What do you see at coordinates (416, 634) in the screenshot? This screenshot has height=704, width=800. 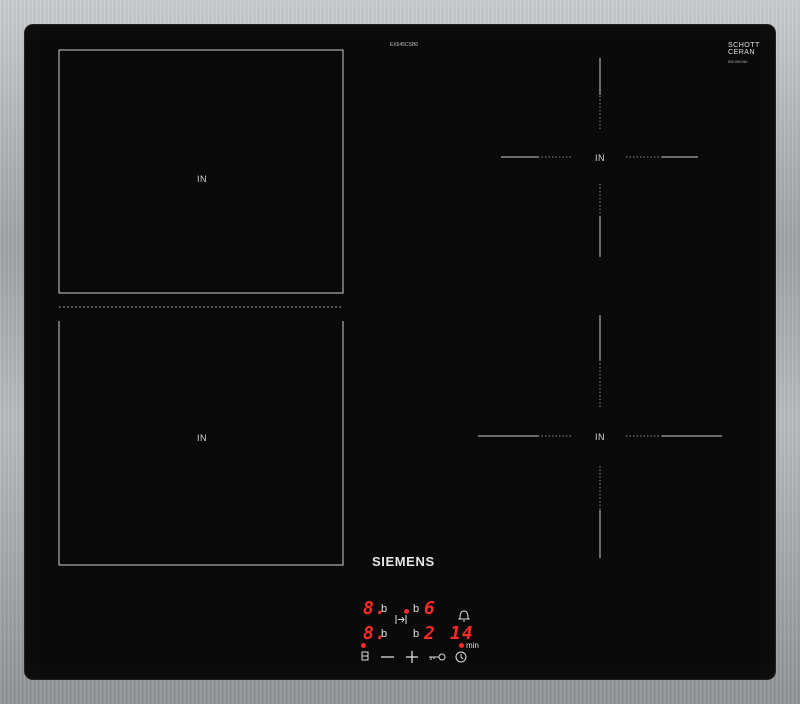 I see `boost-indicator-4: b` at bounding box center [416, 634].